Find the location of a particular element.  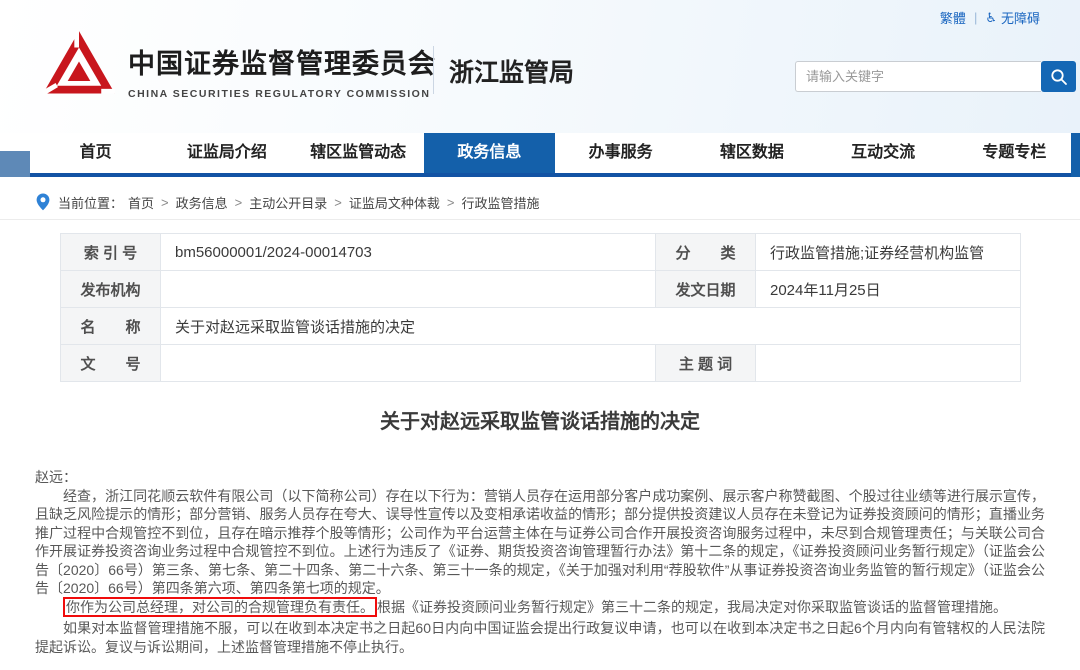

nav-item-regional-news: 辖区监管动态 is located at coordinates (358, 153).